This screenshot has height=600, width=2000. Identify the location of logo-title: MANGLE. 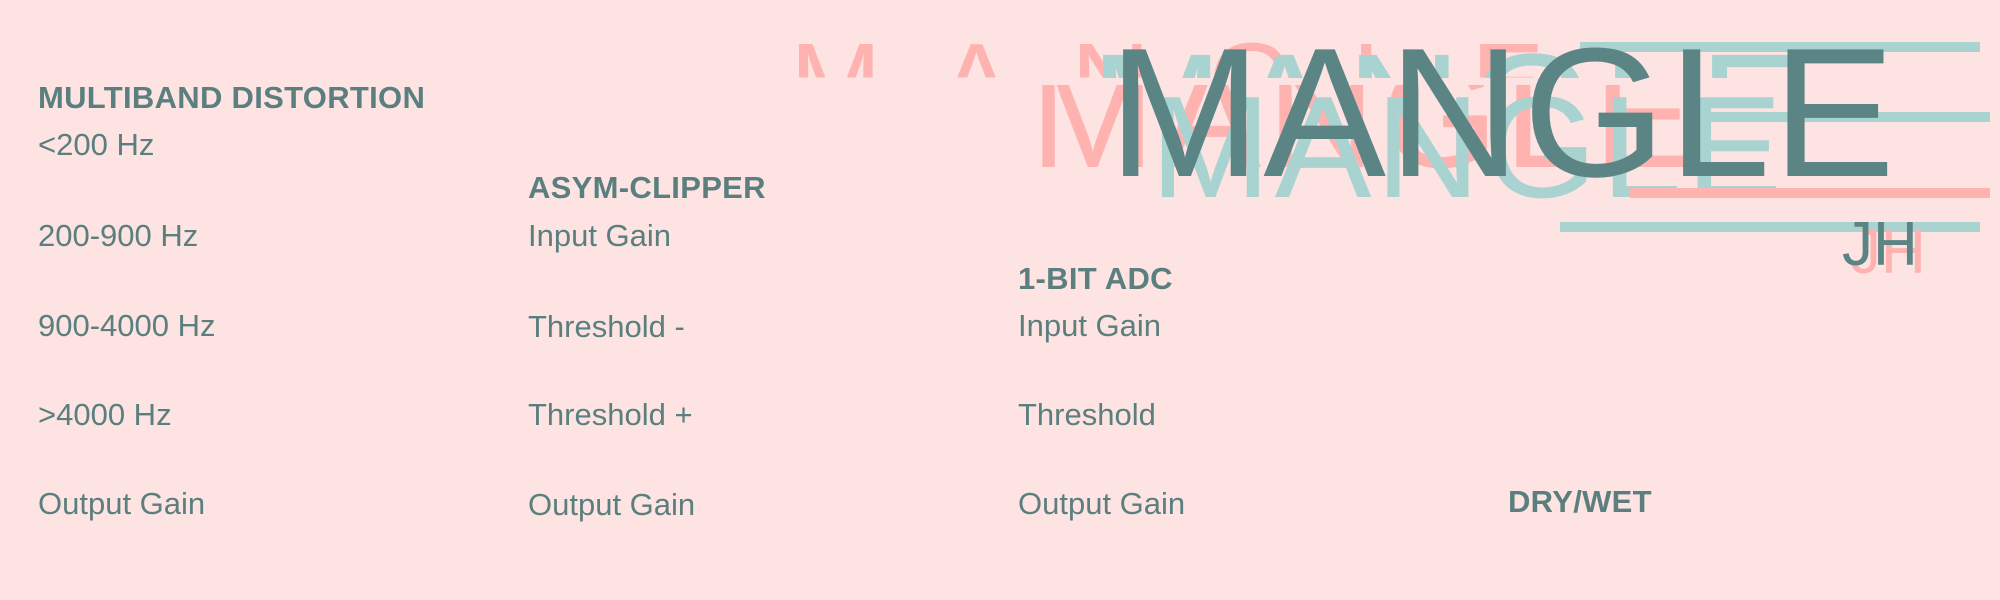
(1503, 112).